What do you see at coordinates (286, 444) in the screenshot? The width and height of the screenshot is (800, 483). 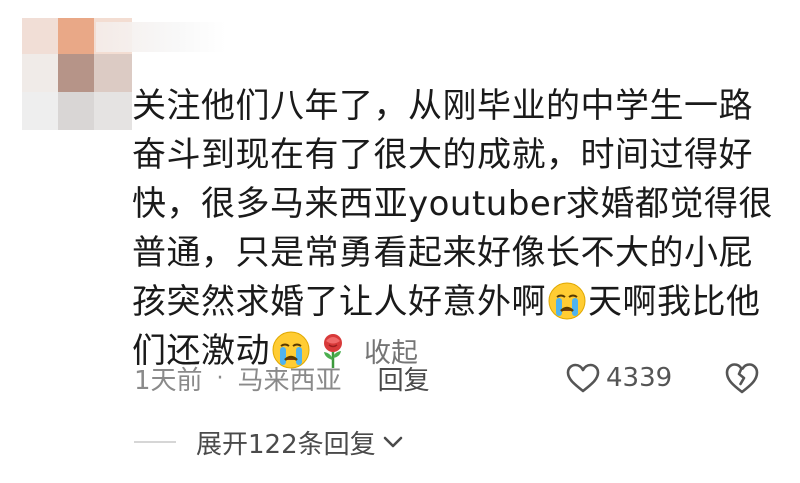 I see `expand-replies-label: 展开122条回复` at bounding box center [286, 444].